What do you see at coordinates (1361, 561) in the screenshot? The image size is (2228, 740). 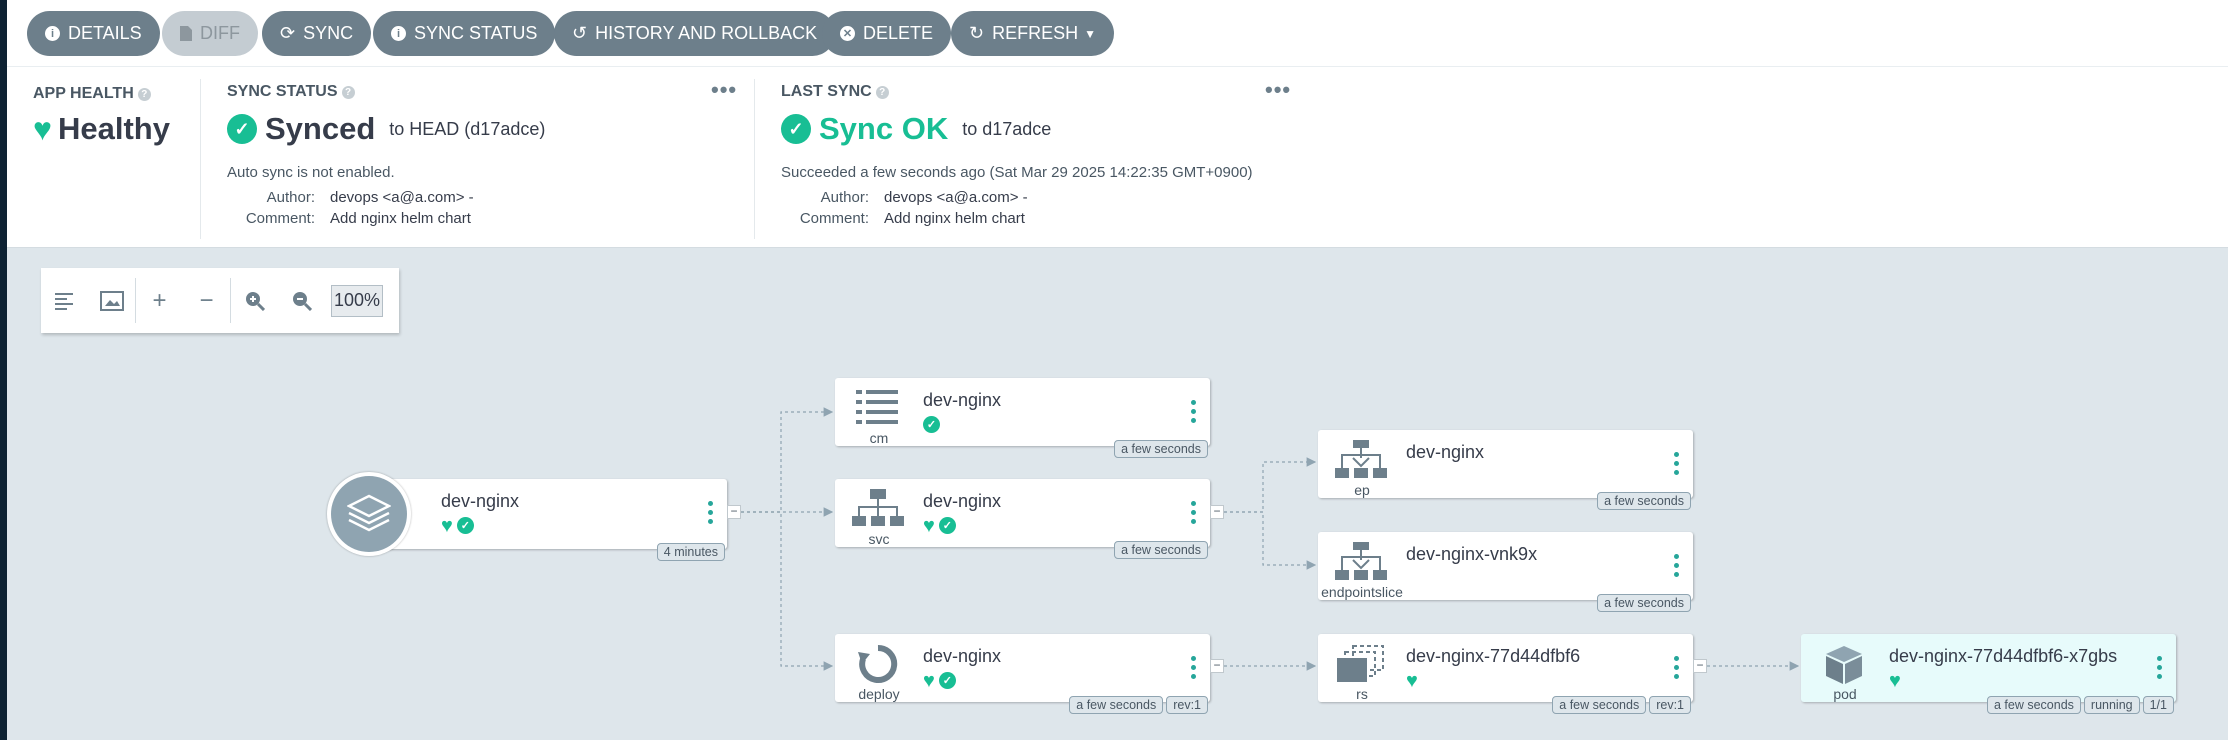 I see `endpointslice-icon` at bounding box center [1361, 561].